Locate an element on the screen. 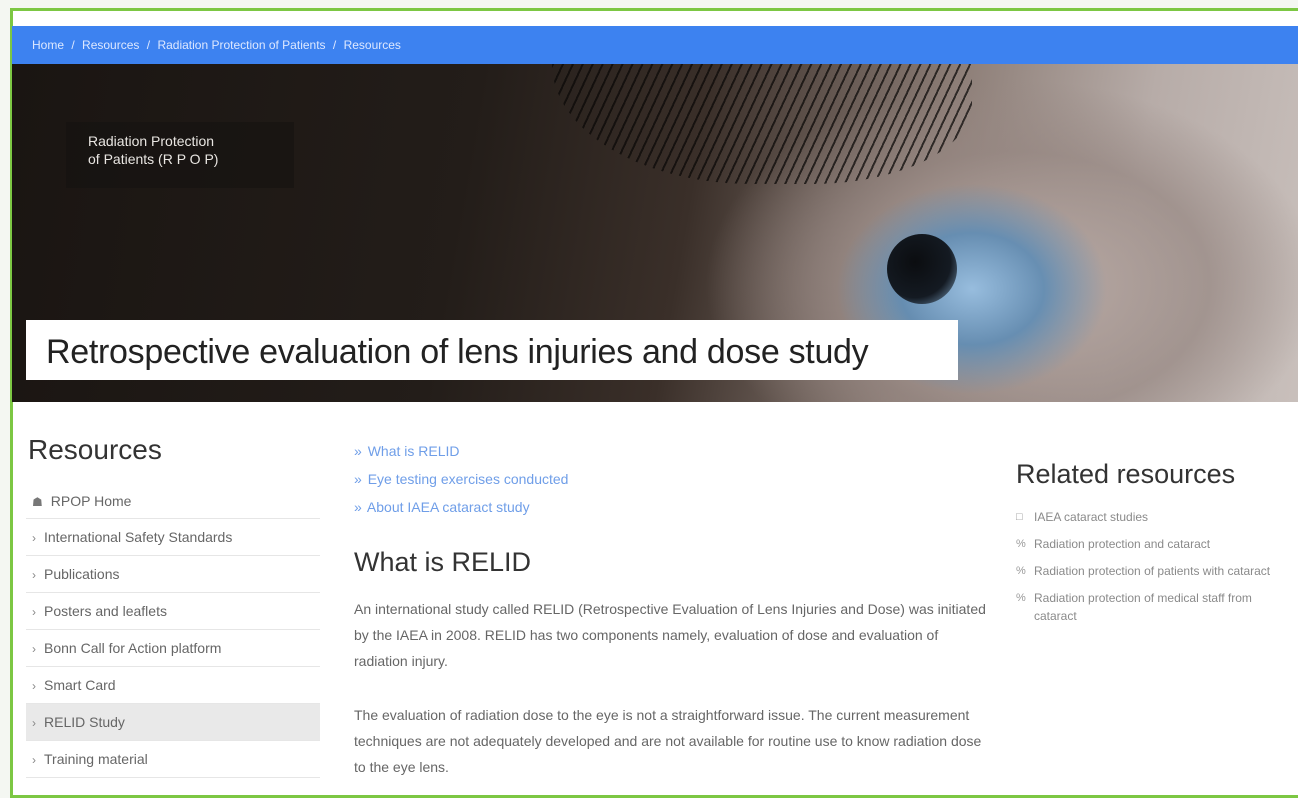 This screenshot has height=798, width=1298. sidebar-item-international-safety-standards: › International Safety Standards is located at coordinates (173, 537).